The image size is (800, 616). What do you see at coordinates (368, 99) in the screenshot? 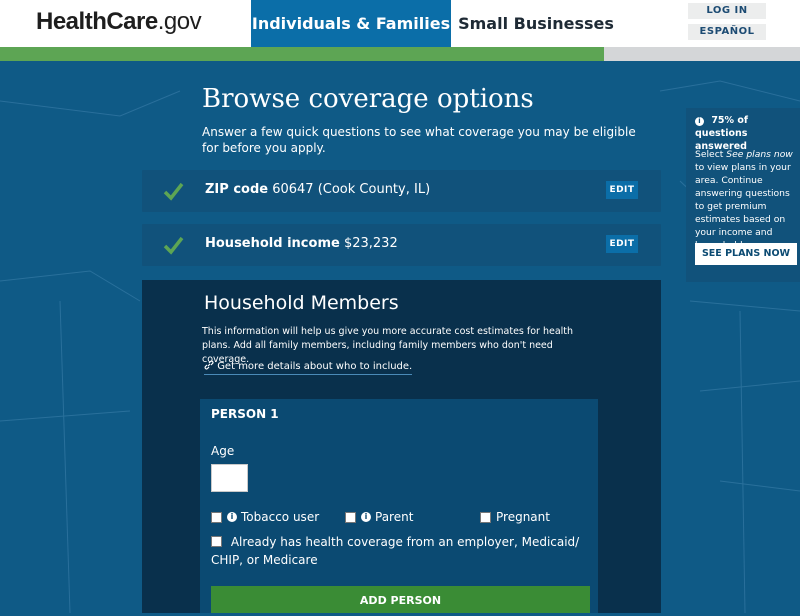
I see `page-title: Browse coverage options` at bounding box center [368, 99].